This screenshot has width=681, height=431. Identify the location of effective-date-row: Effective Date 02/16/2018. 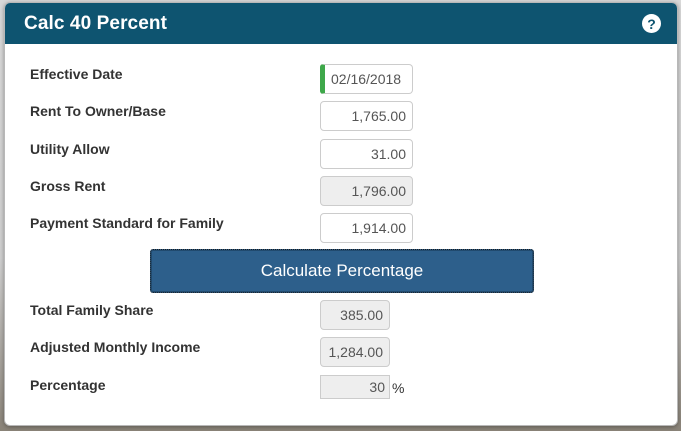
(353, 79).